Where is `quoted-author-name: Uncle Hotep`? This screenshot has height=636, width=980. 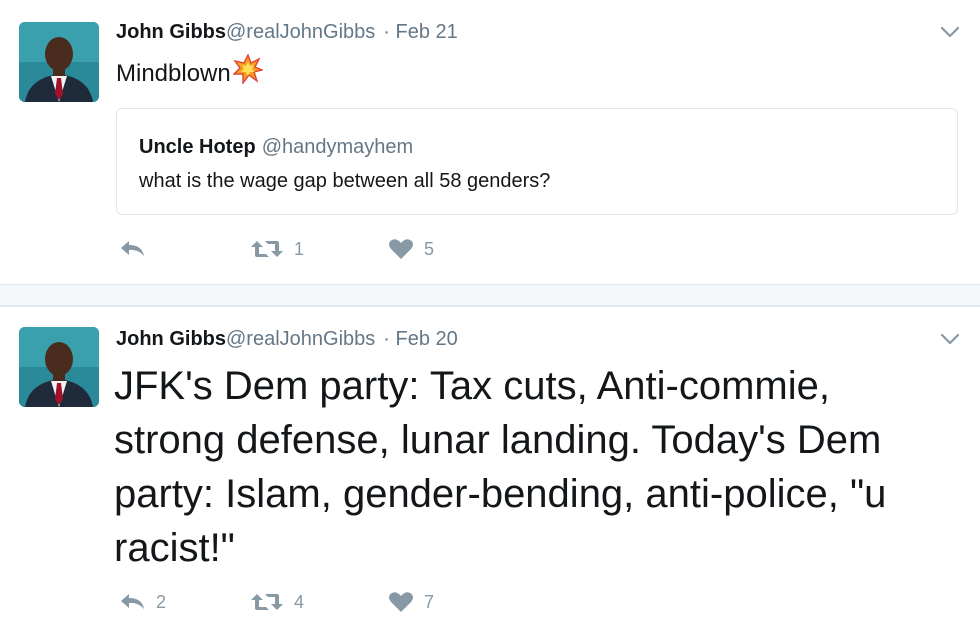 quoted-author-name: Uncle Hotep is located at coordinates (197, 147).